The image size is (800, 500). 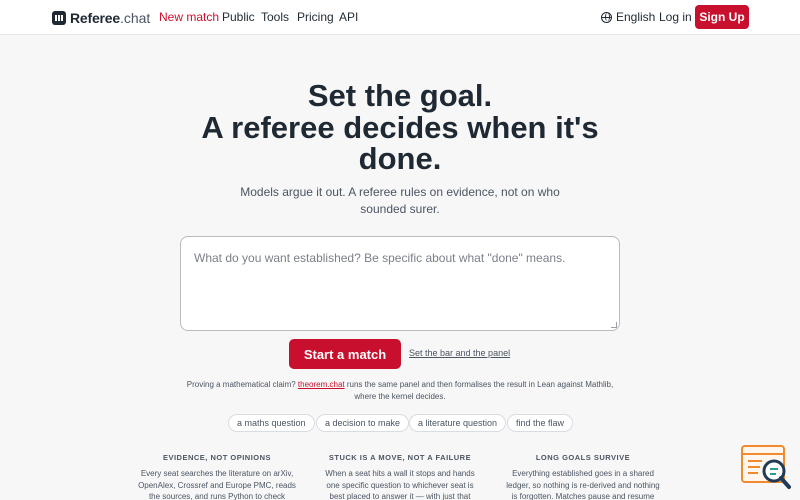 I want to click on example-chip-literature: a literature question, so click(x=458, y=423).